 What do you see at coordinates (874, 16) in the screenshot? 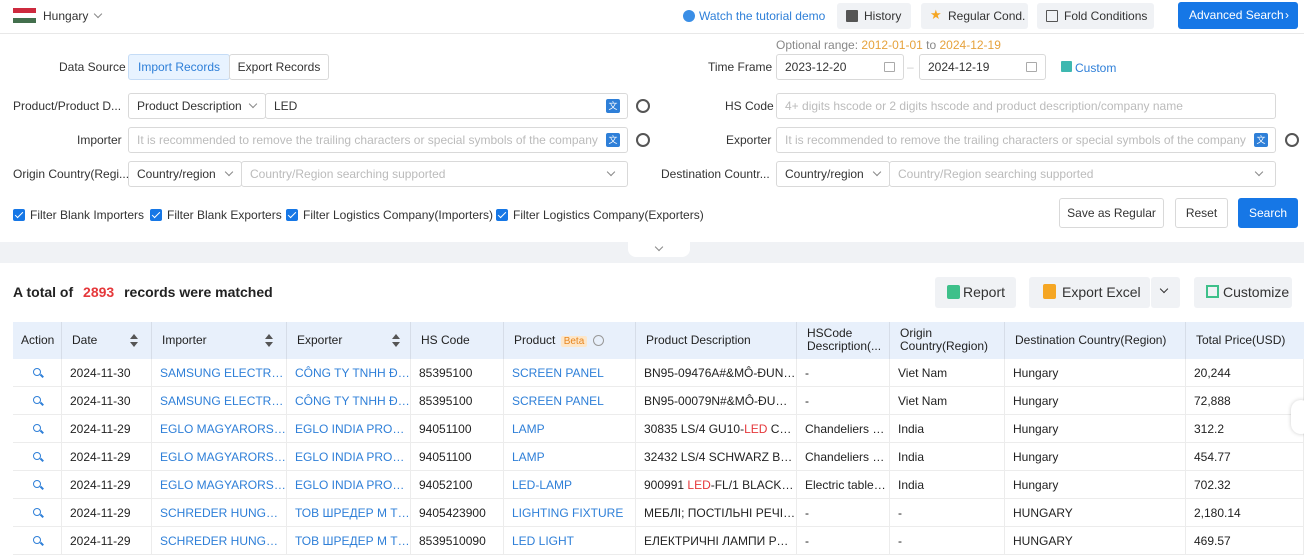
I see `history-button: History` at bounding box center [874, 16].